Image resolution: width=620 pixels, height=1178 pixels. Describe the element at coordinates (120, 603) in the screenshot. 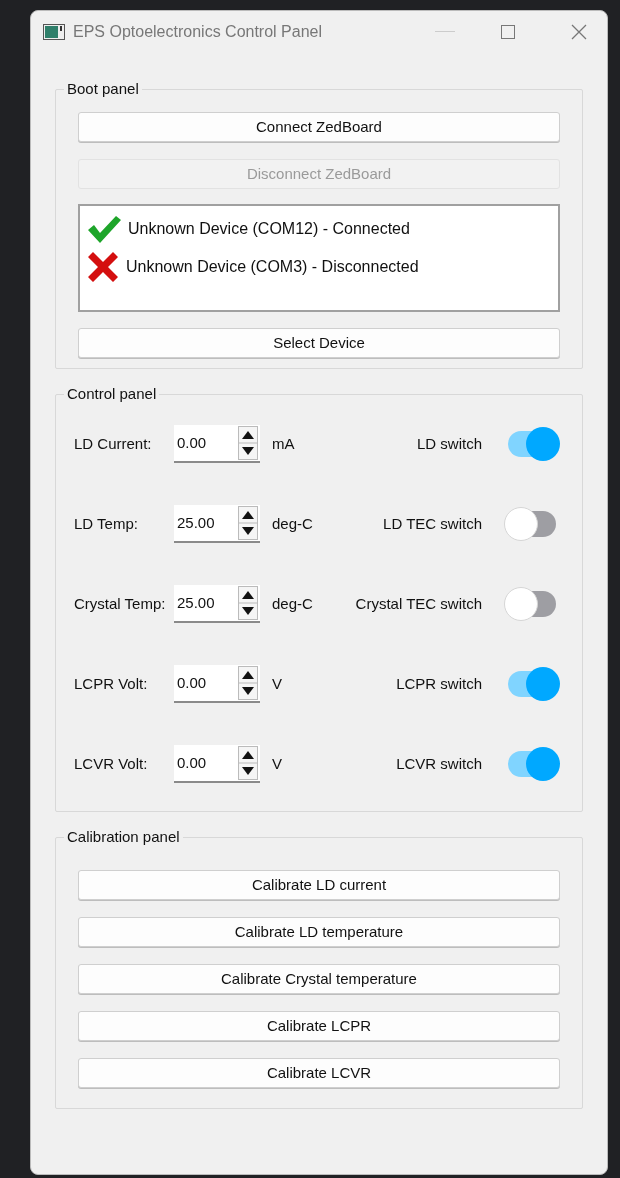

I see `field-label: Crystal Temp:` at that location.